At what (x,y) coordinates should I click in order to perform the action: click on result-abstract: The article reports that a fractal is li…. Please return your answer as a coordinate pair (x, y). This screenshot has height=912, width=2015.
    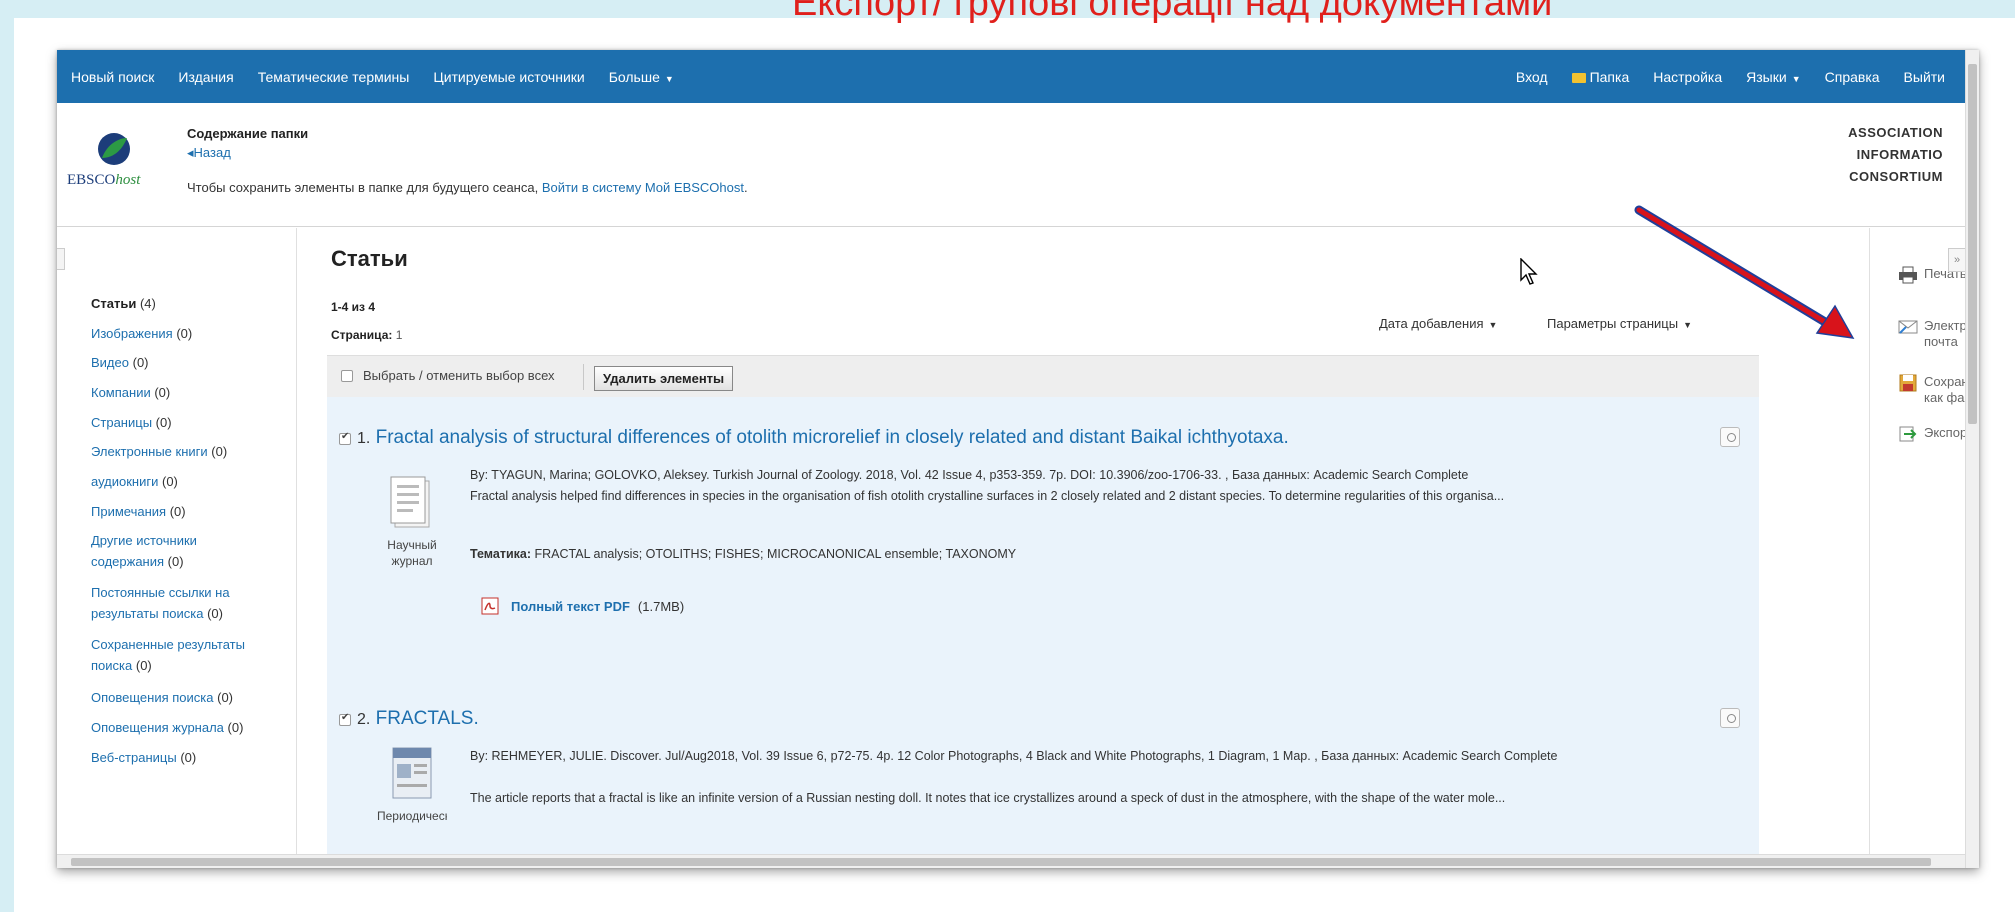
    Looking at the image, I should click on (988, 798).